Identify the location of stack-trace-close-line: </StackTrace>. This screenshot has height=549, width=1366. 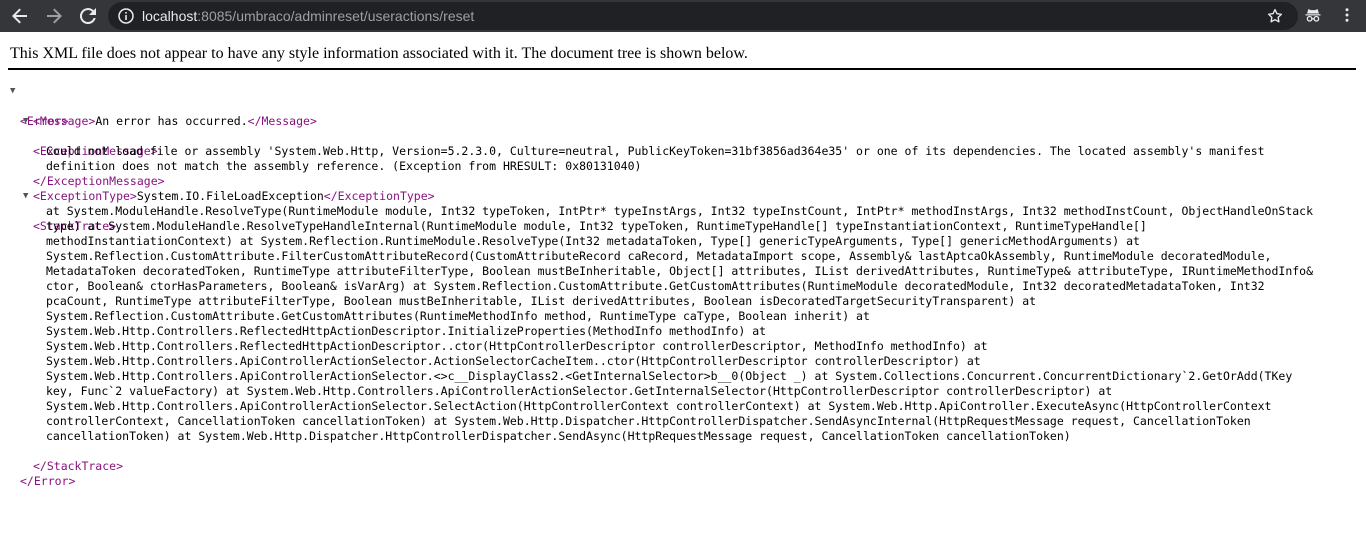
(683, 458).